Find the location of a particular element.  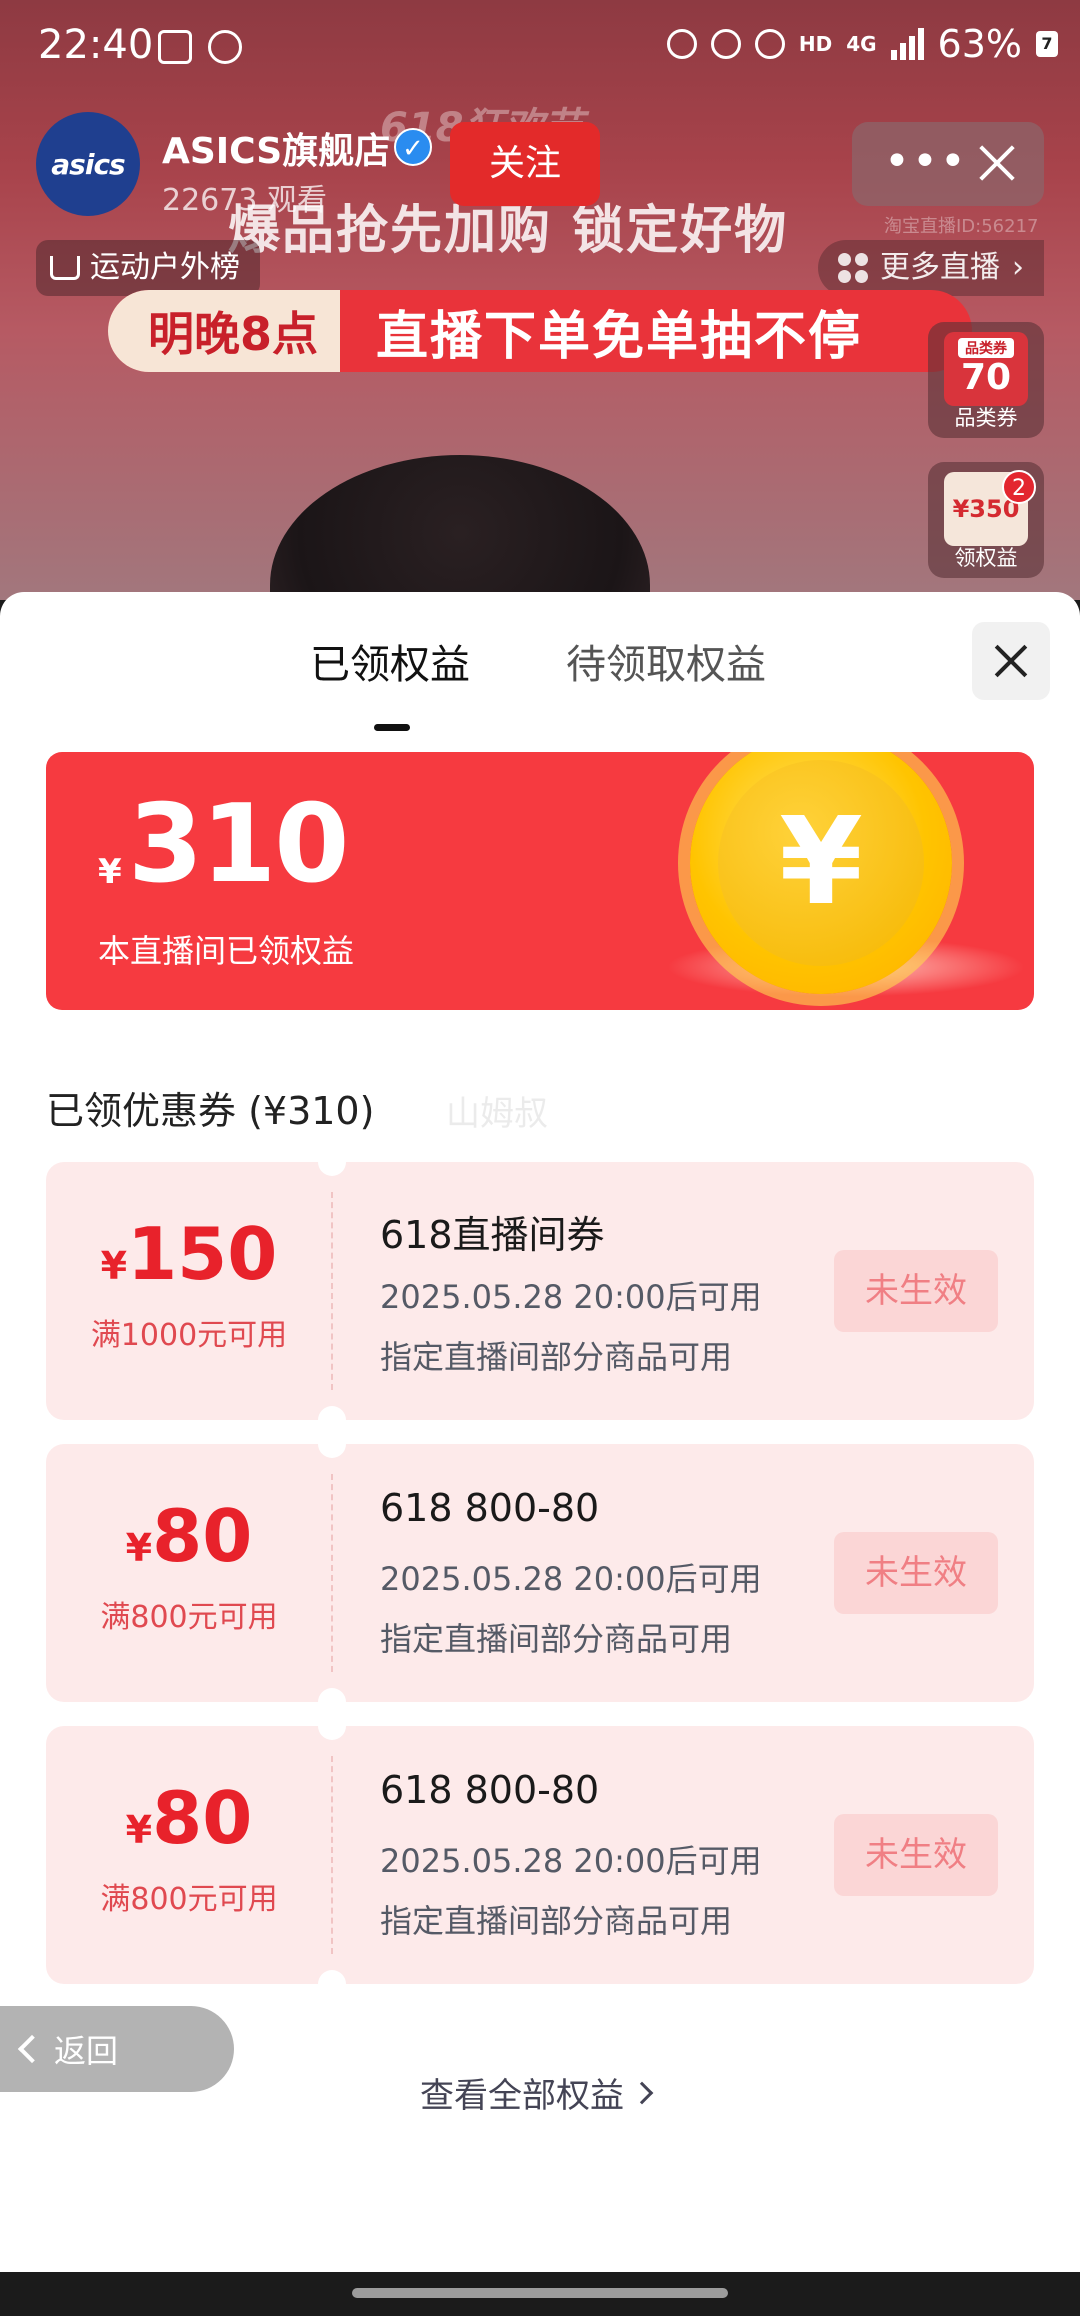

apps-icon is located at coordinates (853, 268).